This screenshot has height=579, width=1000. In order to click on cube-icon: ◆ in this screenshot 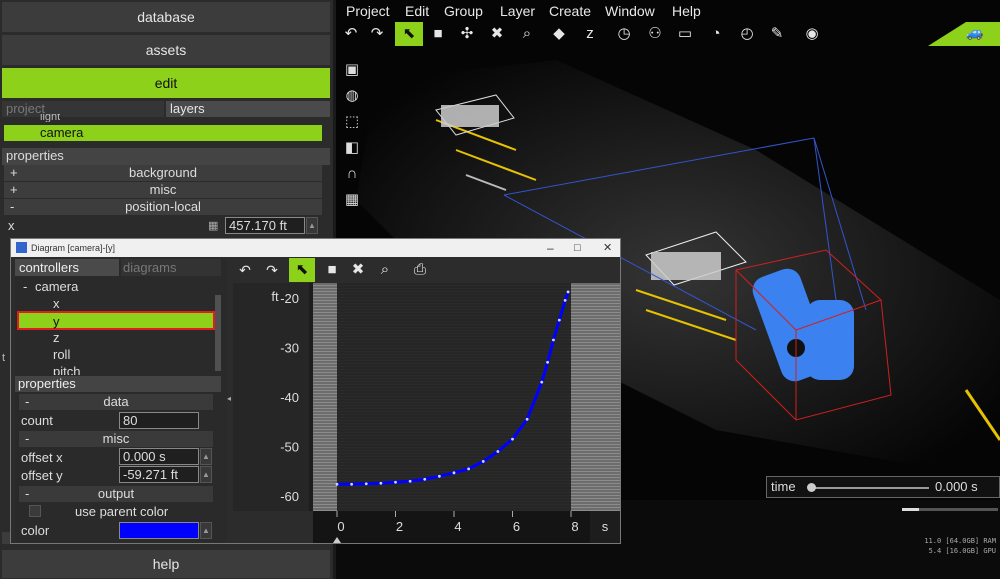, I will do `click(559, 34)`.